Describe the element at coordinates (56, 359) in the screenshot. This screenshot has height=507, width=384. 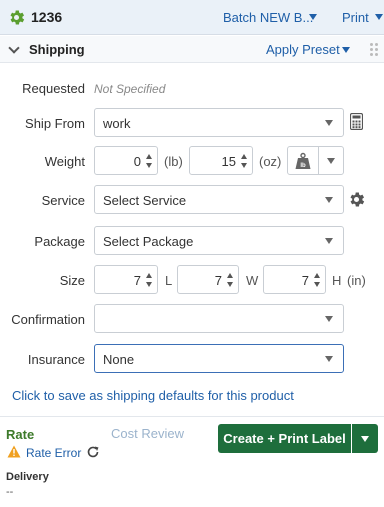
I see `insurance-label: Insurance` at that location.